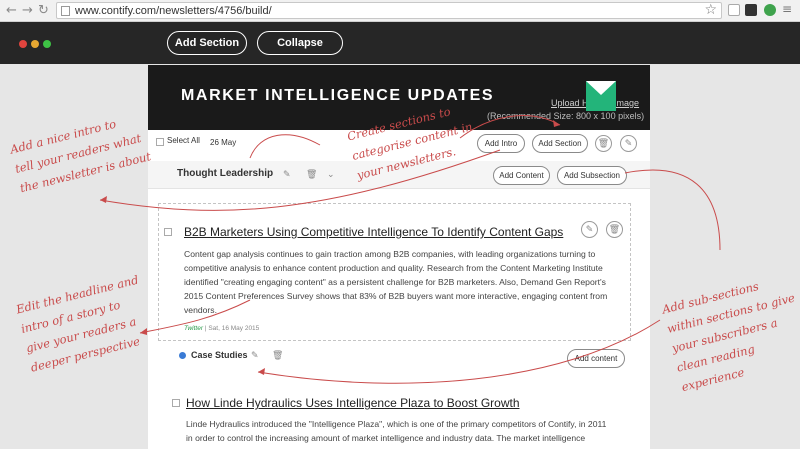 Image resolution: width=800 pixels, height=449 pixels. Describe the element at coordinates (103, 199) in the screenshot. I see `arrowhead-intro` at that location.